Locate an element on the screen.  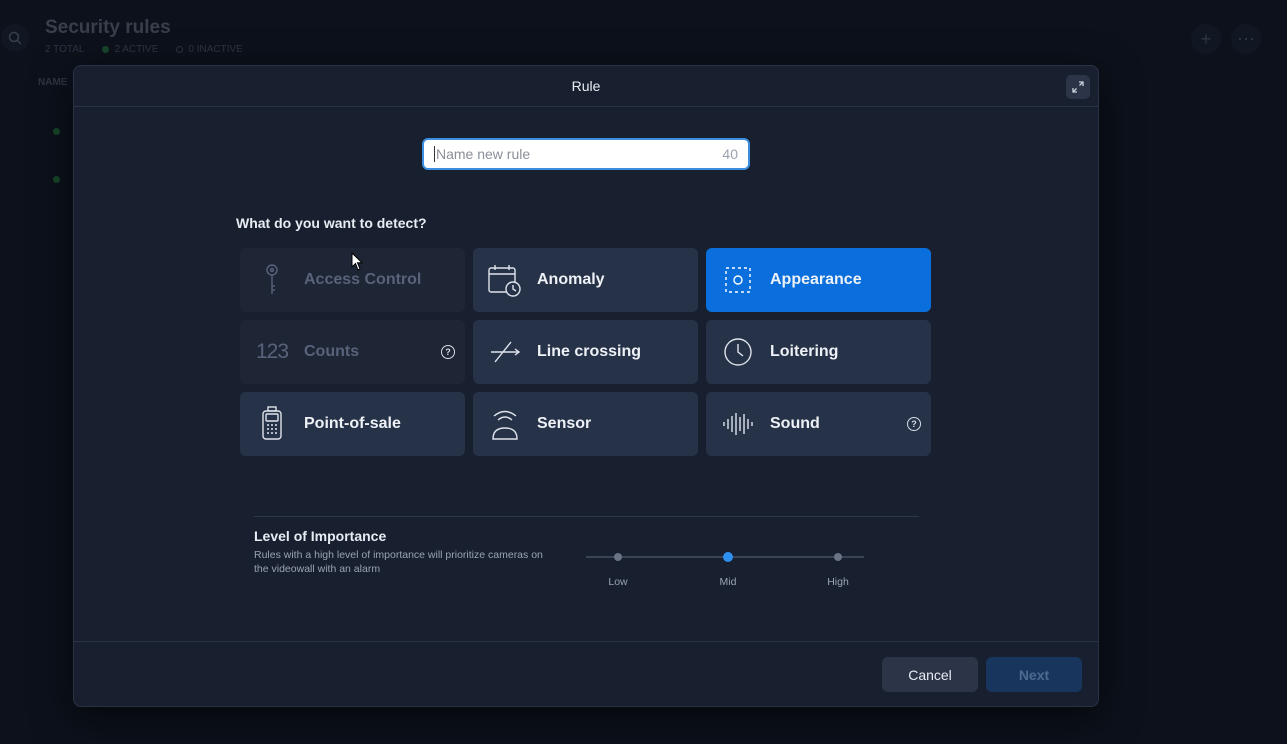
clock-icon is located at coordinates (738, 352).